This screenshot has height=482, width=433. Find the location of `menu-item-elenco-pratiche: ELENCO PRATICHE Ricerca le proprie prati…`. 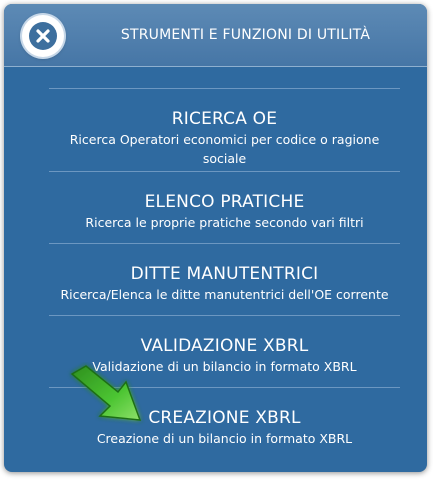

menu-item-elenco-pratiche: ELENCO PRATICHE Ricerca le proprie prati… is located at coordinates (224, 207).